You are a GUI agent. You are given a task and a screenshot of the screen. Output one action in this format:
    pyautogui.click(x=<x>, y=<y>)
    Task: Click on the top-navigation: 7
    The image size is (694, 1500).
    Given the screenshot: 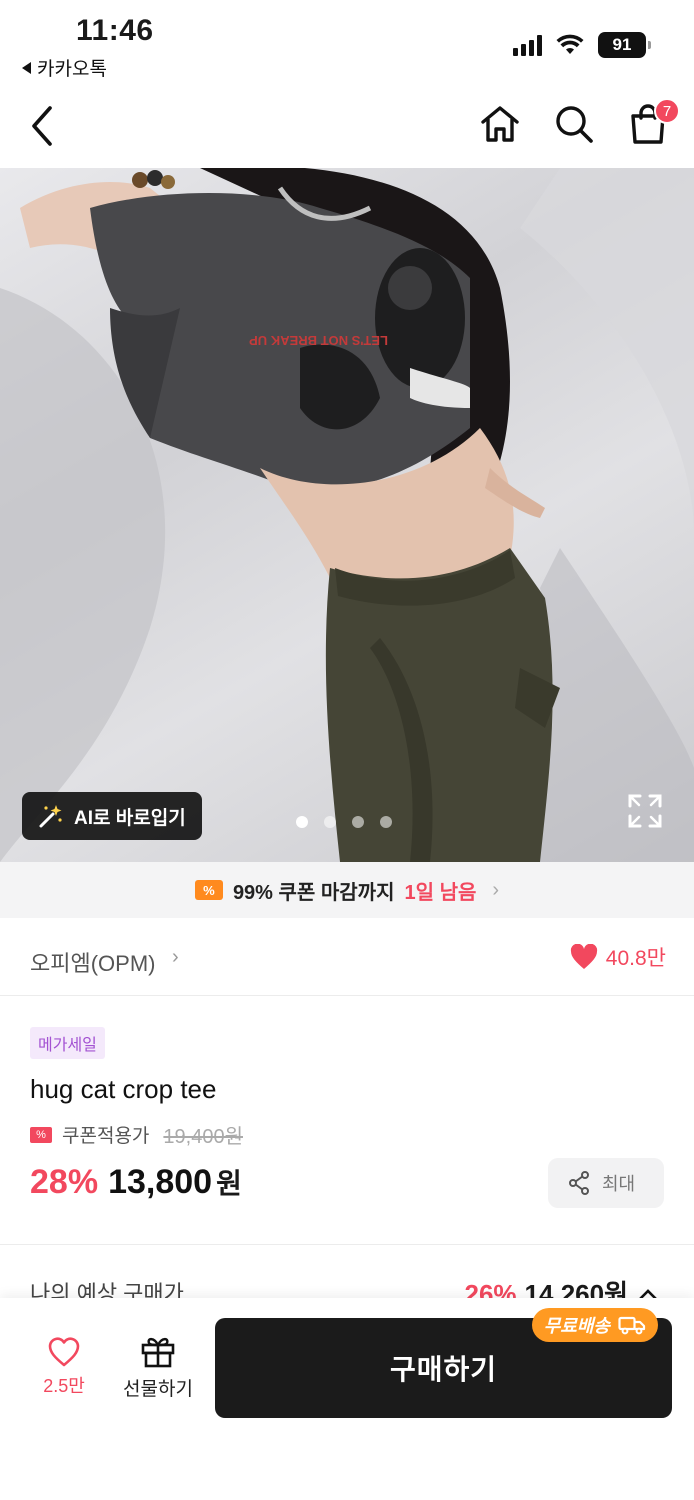 What is the action you would take?
    pyautogui.click(x=347, y=128)
    